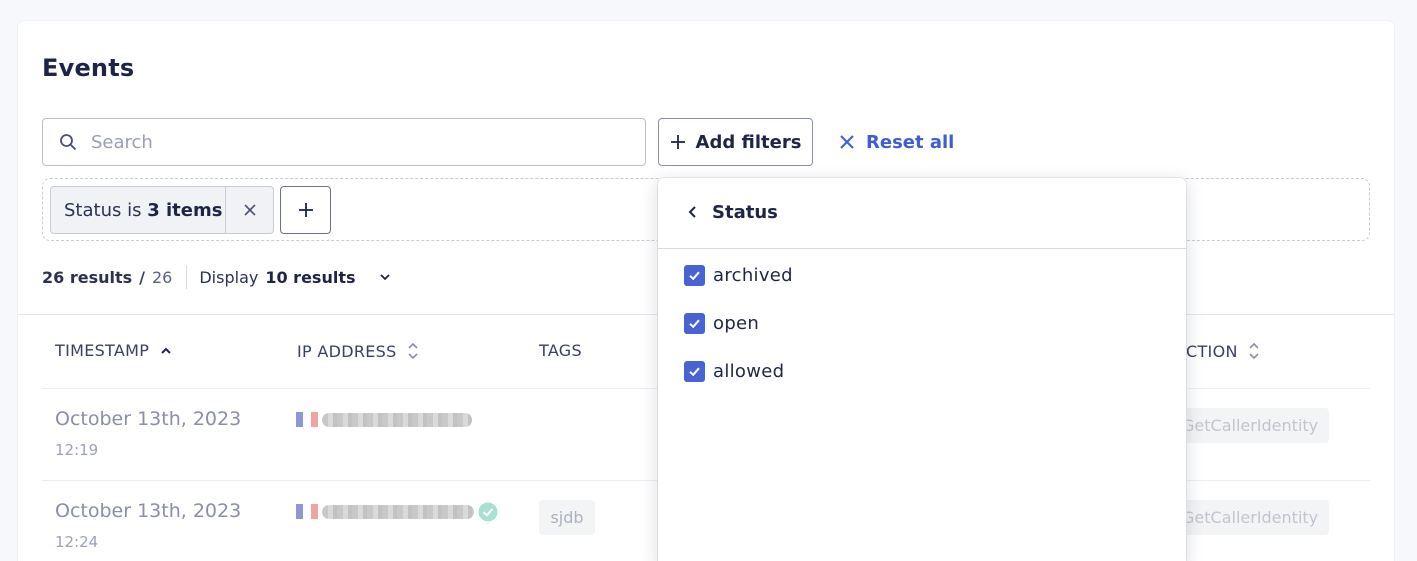  I want to click on column-header-label: IP ADDRESS, so click(347, 351).